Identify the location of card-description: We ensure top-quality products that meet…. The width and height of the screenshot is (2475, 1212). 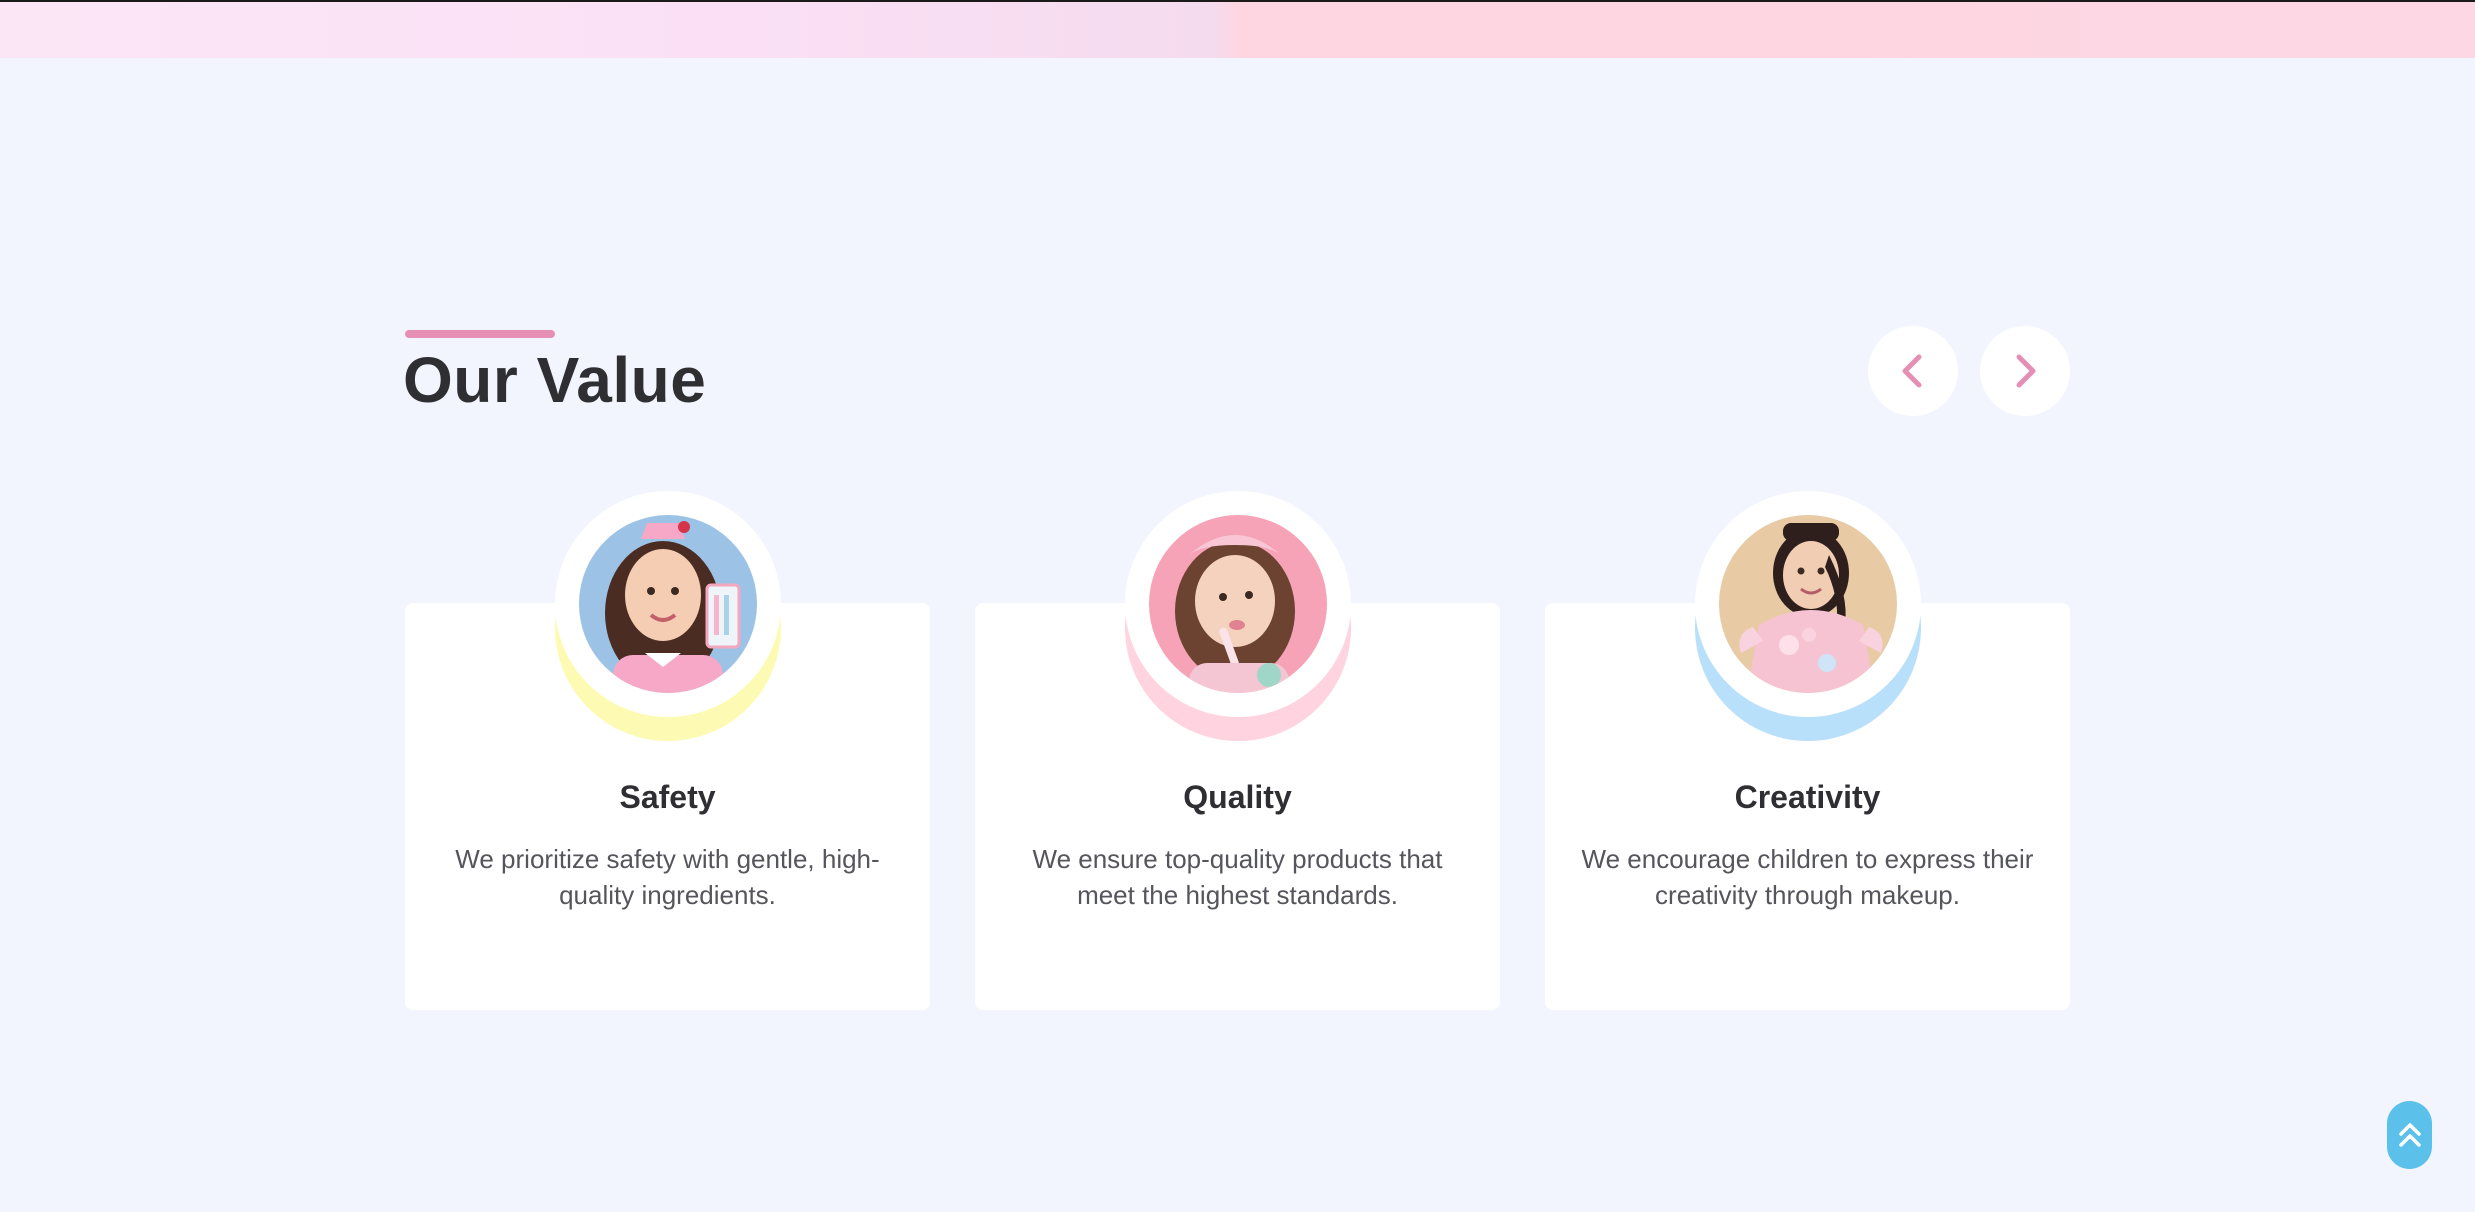
(1237, 877).